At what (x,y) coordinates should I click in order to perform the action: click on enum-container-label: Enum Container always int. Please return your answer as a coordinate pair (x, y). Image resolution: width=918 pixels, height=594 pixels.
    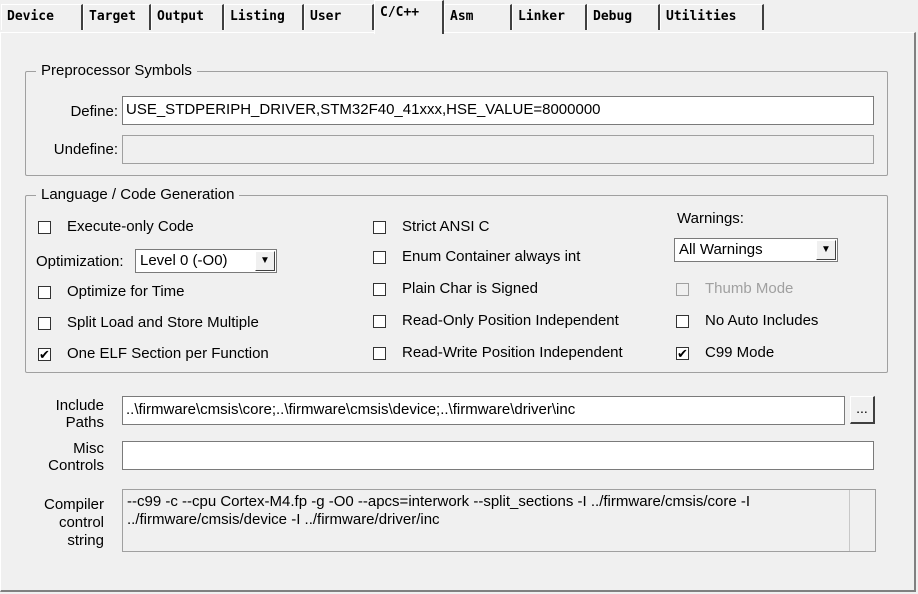
    Looking at the image, I should click on (491, 256).